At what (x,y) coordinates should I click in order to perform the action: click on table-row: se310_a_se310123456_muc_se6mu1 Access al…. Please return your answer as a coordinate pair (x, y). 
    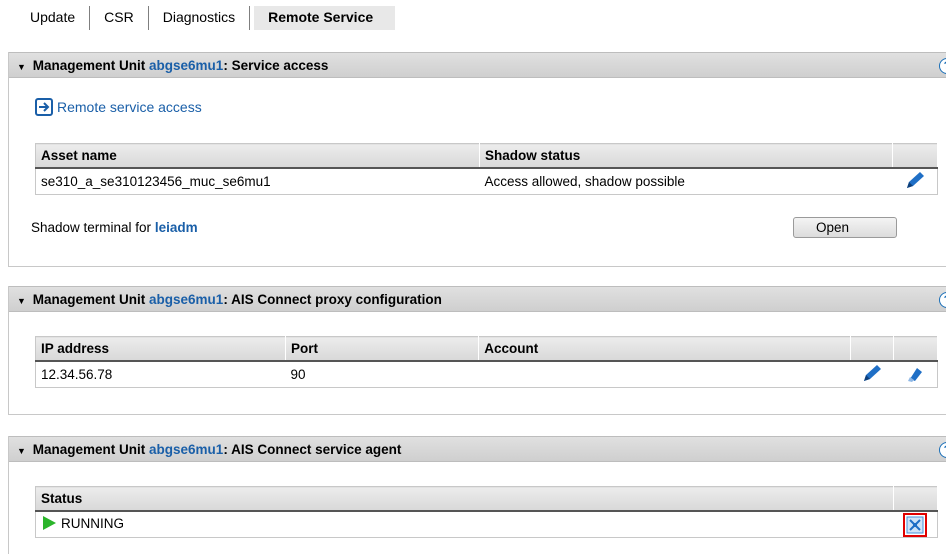
    Looking at the image, I should click on (486, 181).